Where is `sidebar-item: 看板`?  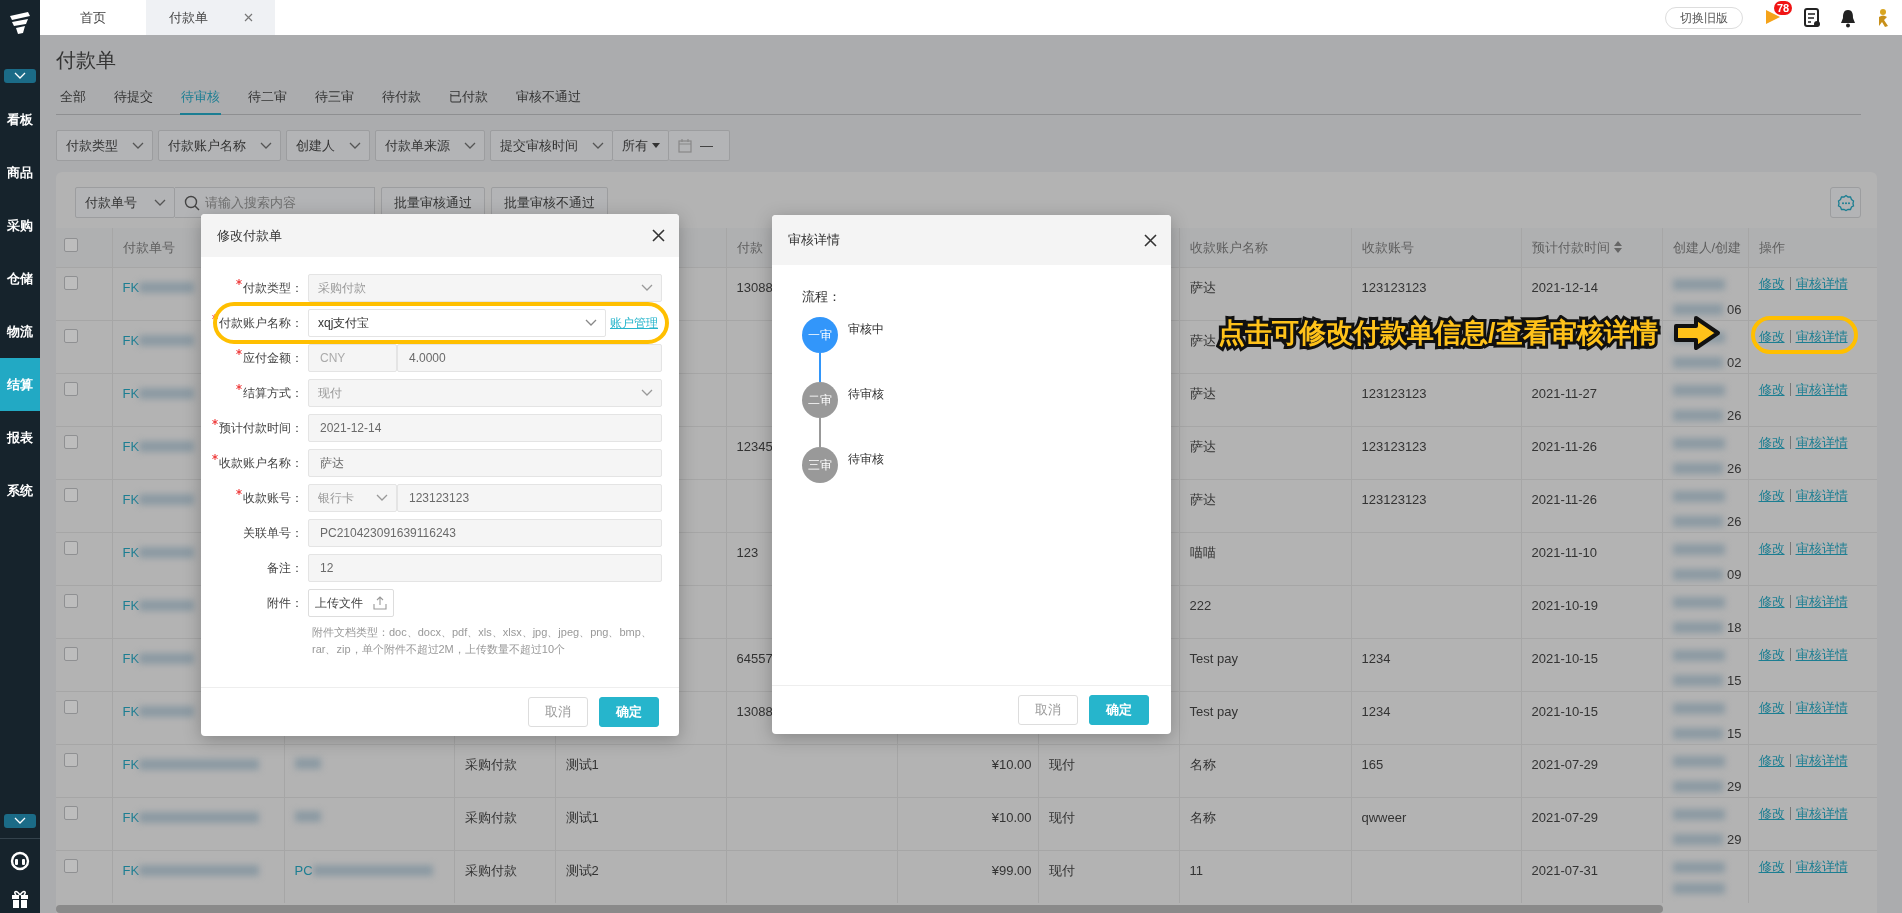
sidebar-item: 看板 is located at coordinates (20, 119).